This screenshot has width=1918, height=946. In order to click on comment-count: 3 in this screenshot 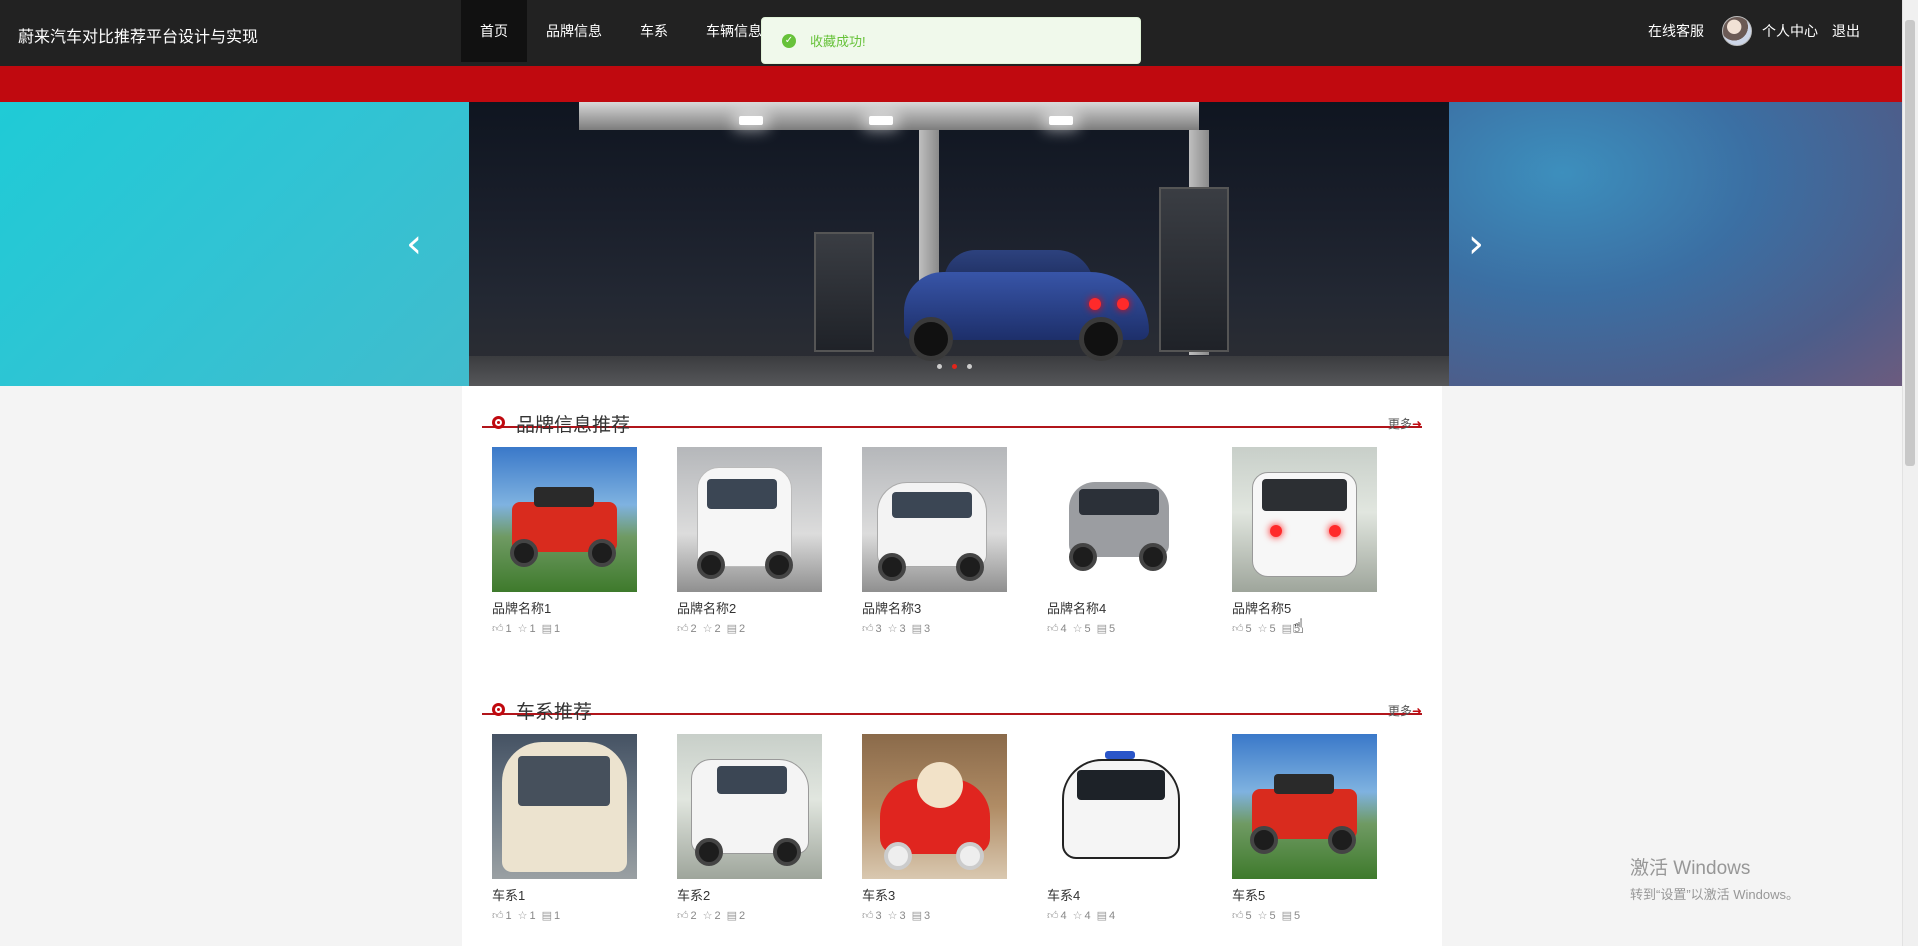, I will do `click(927, 628)`.